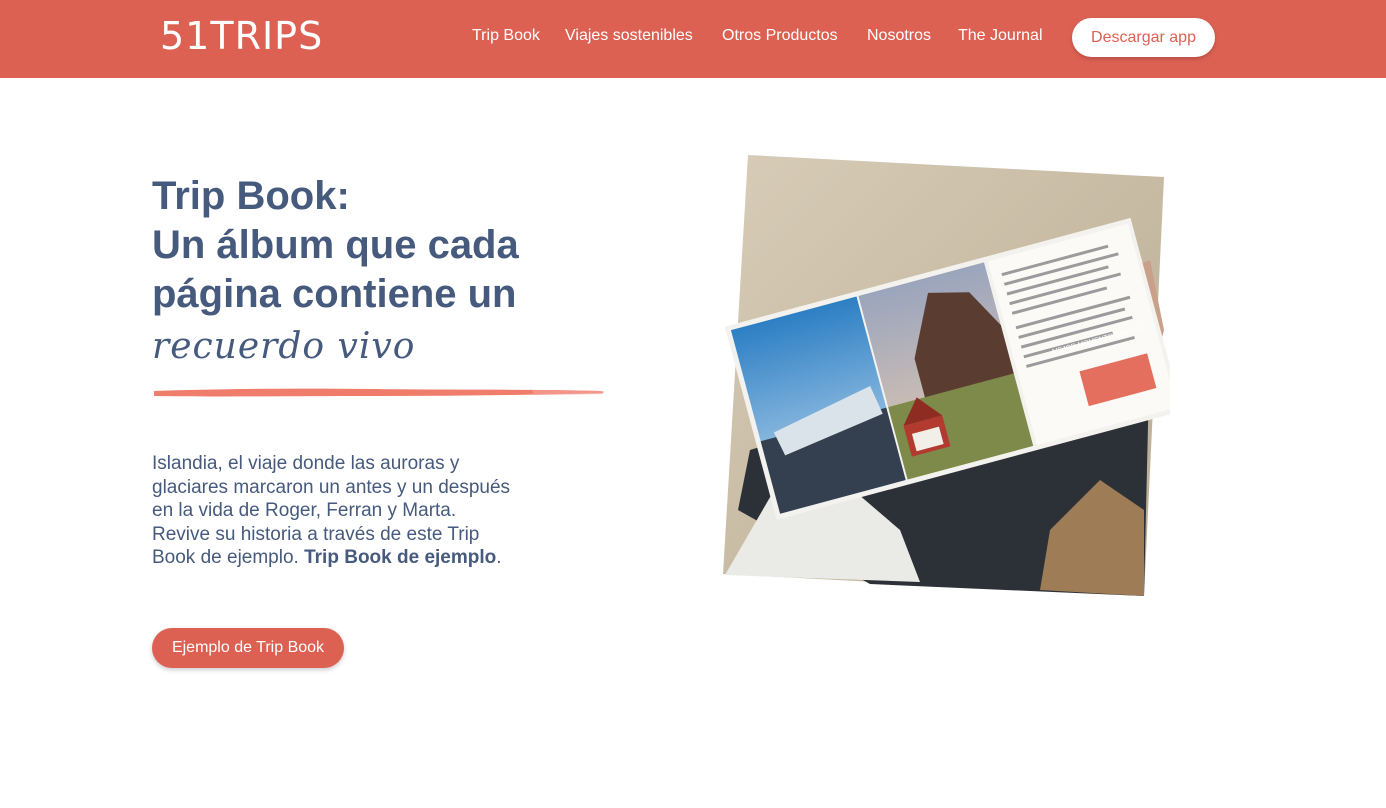 The height and width of the screenshot is (808, 1386). What do you see at coordinates (629, 36) in the screenshot?
I see `nav-link-viajes-sostenibles: Viajes sostenibles` at bounding box center [629, 36].